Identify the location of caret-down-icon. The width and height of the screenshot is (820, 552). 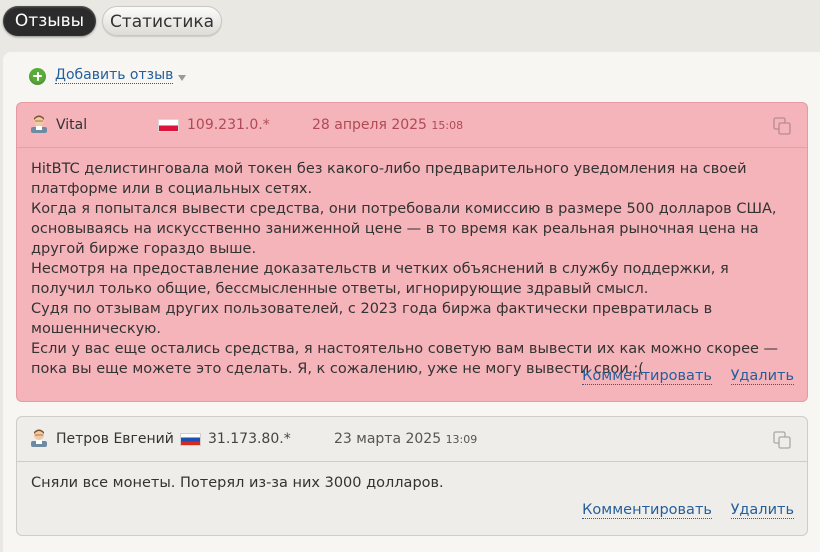
(182, 77).